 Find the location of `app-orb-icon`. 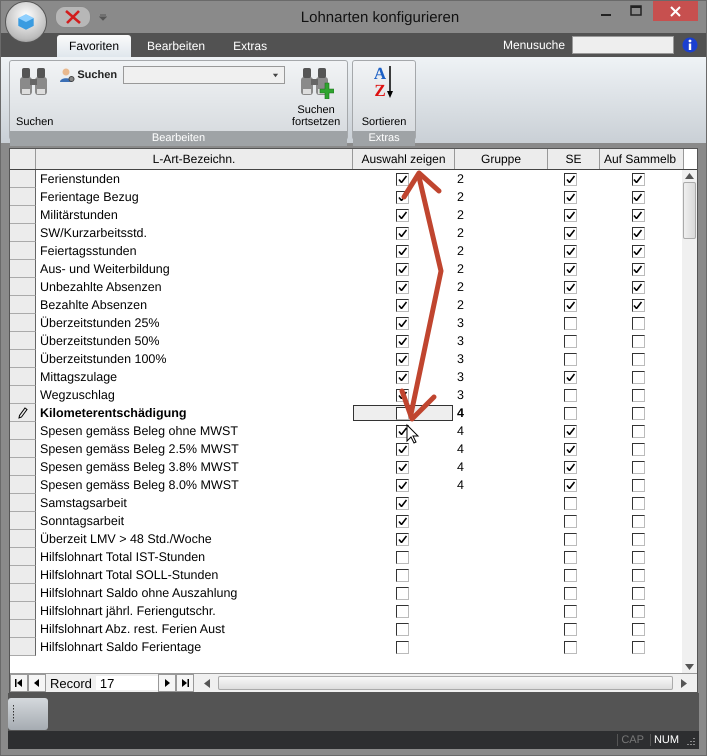

app-orb-icon is located at coordinates (26, 22).